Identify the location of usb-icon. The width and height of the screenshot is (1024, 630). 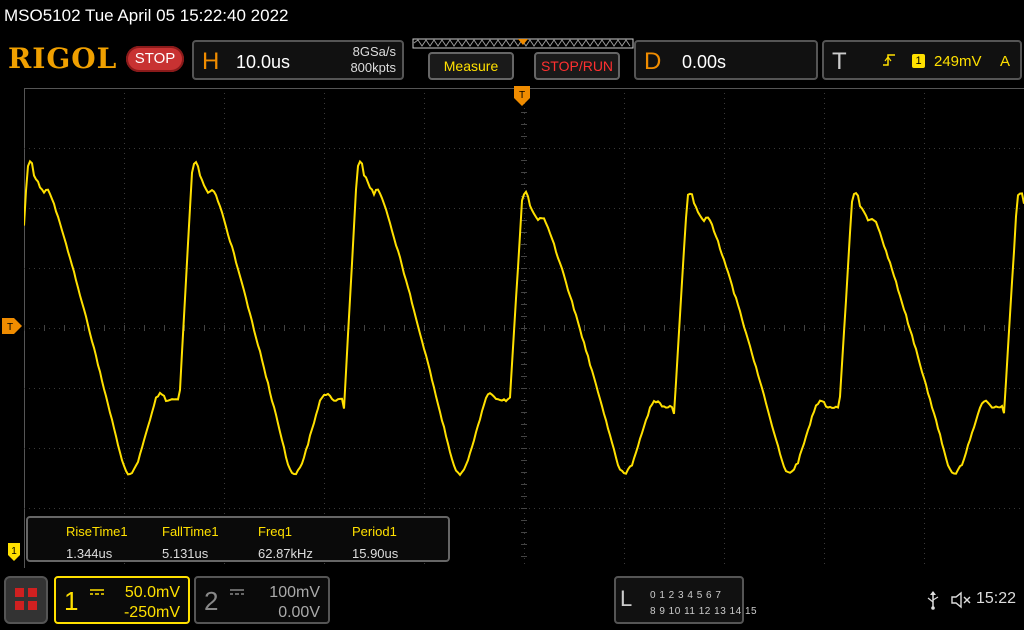
(933, 600).